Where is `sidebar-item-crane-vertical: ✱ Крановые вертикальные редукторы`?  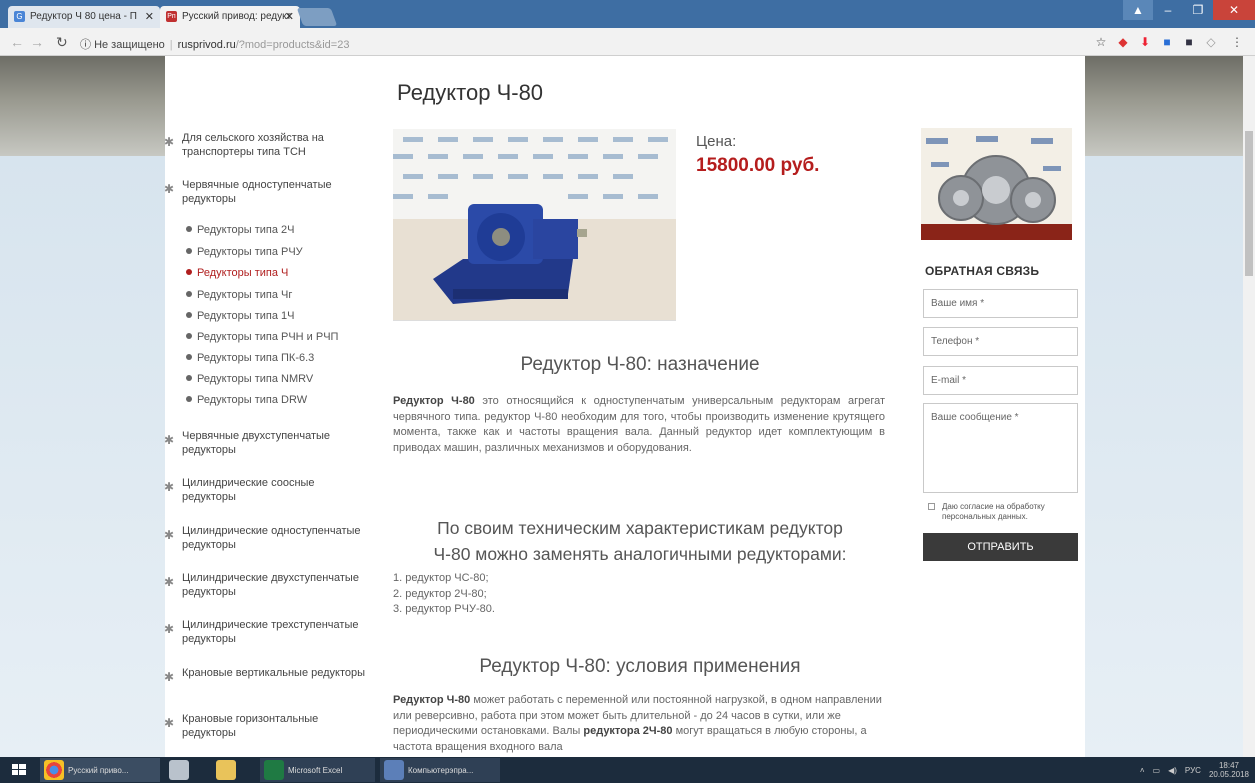
sidebar-item-crane-vertical: ✱ Крановые вертикальные редукторы is located at coordinates (265, 675).